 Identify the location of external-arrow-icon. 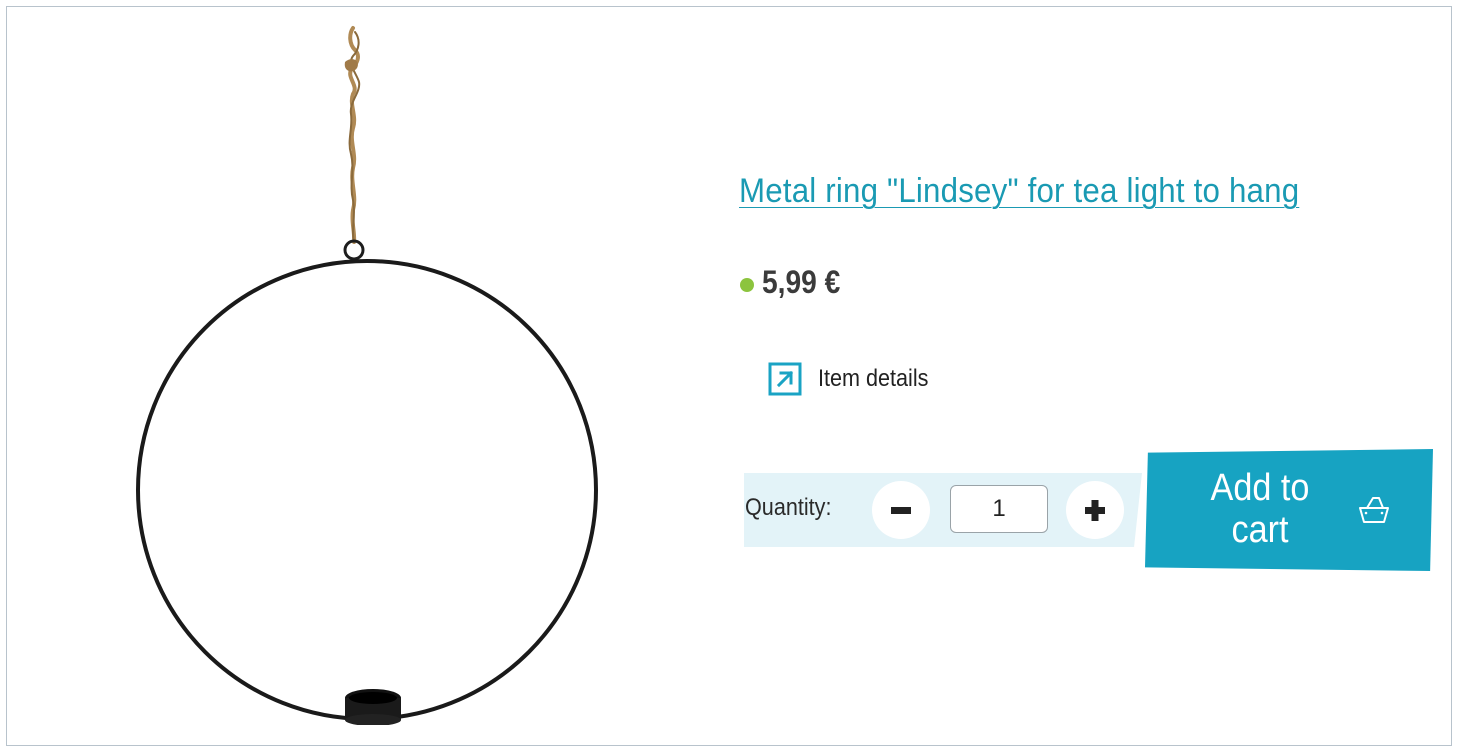
(785, 379).